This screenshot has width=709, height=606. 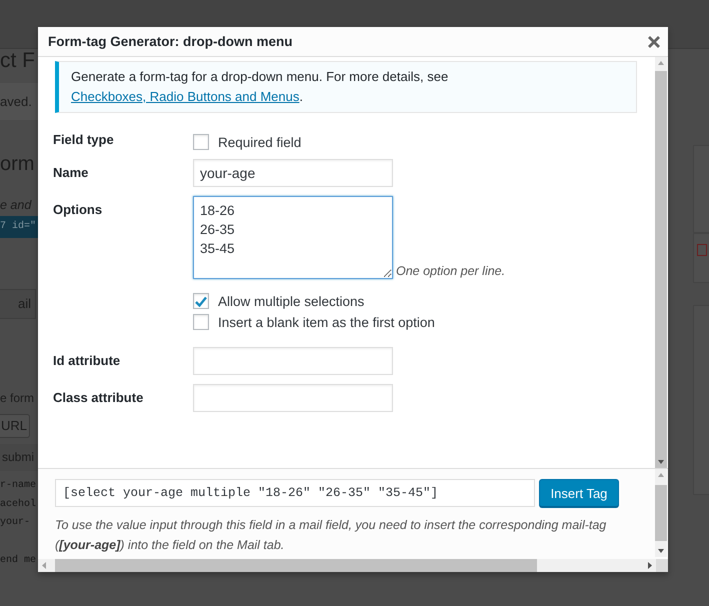 I want to click on field-label: Options, so click(x=78, y=209).